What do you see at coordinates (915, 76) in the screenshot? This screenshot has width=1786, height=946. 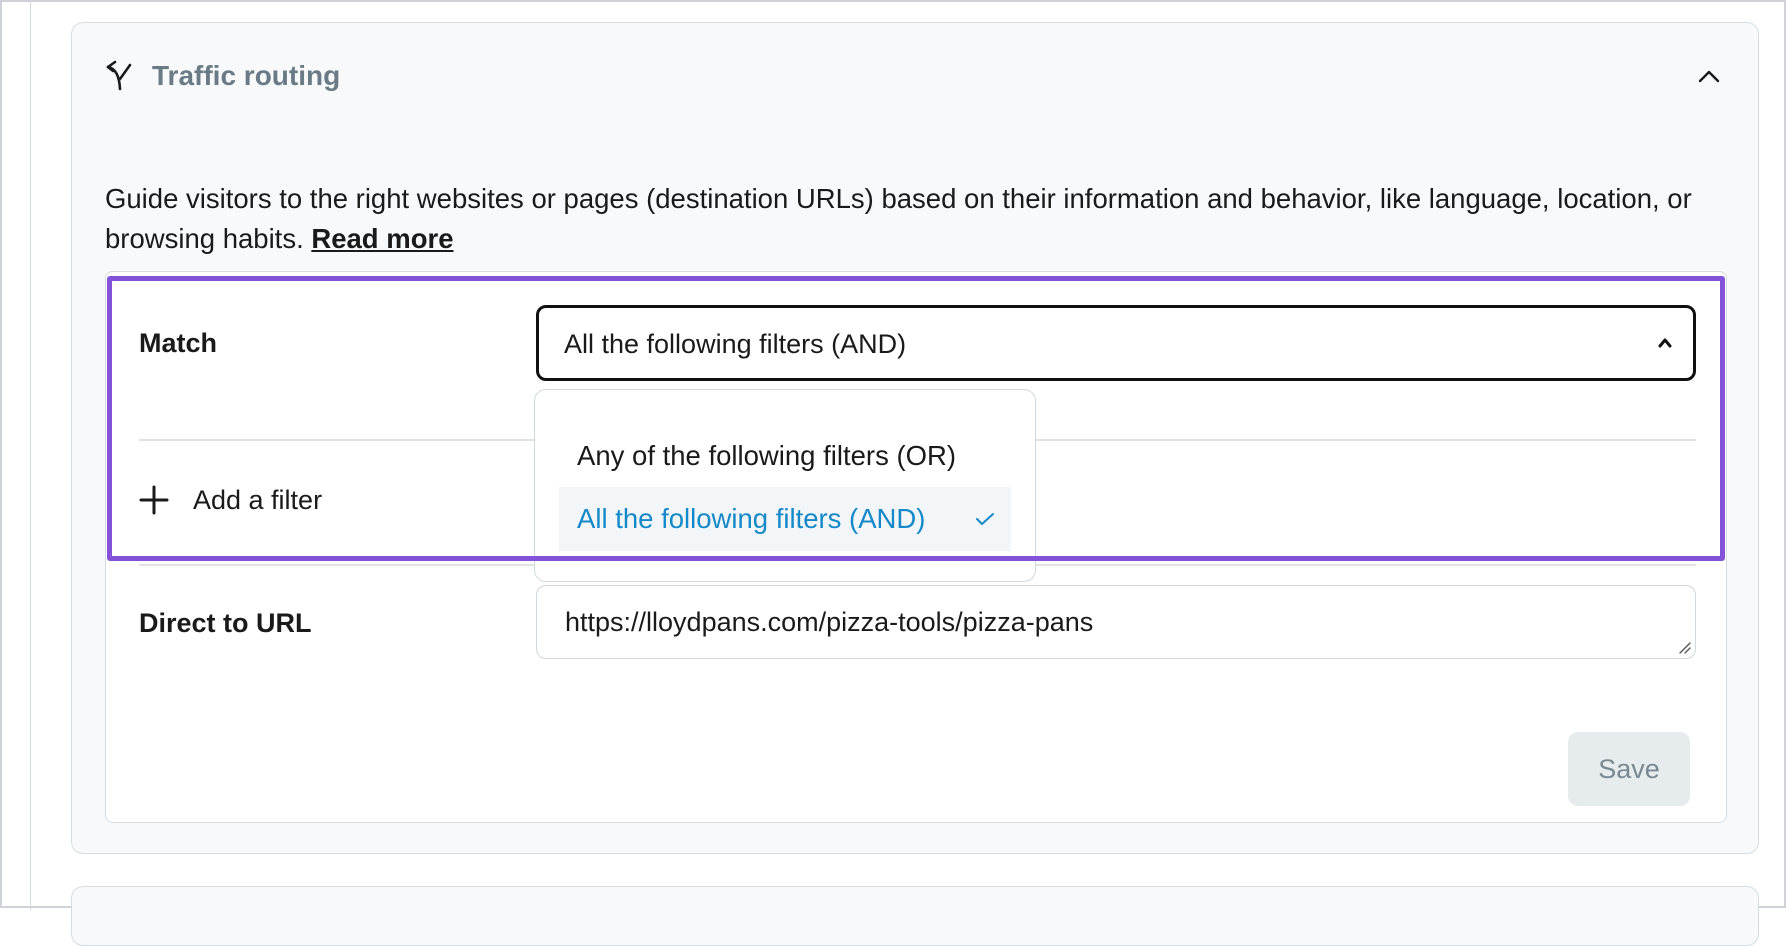 I see `card-header: Traffic routing` at bounding box center [915, 76].